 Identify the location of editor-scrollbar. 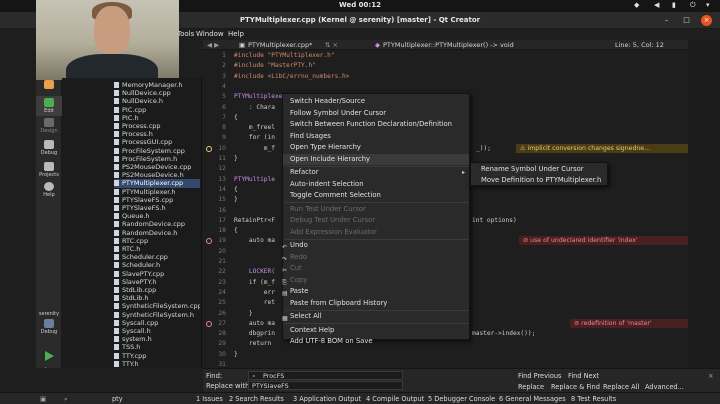
(704, 204).